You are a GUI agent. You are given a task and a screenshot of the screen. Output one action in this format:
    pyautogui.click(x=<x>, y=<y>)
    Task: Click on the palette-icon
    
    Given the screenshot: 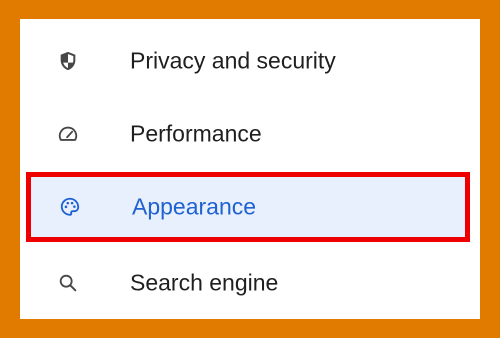 What is the action you would take?
    pyautogui.click(x=70, y=207)
    